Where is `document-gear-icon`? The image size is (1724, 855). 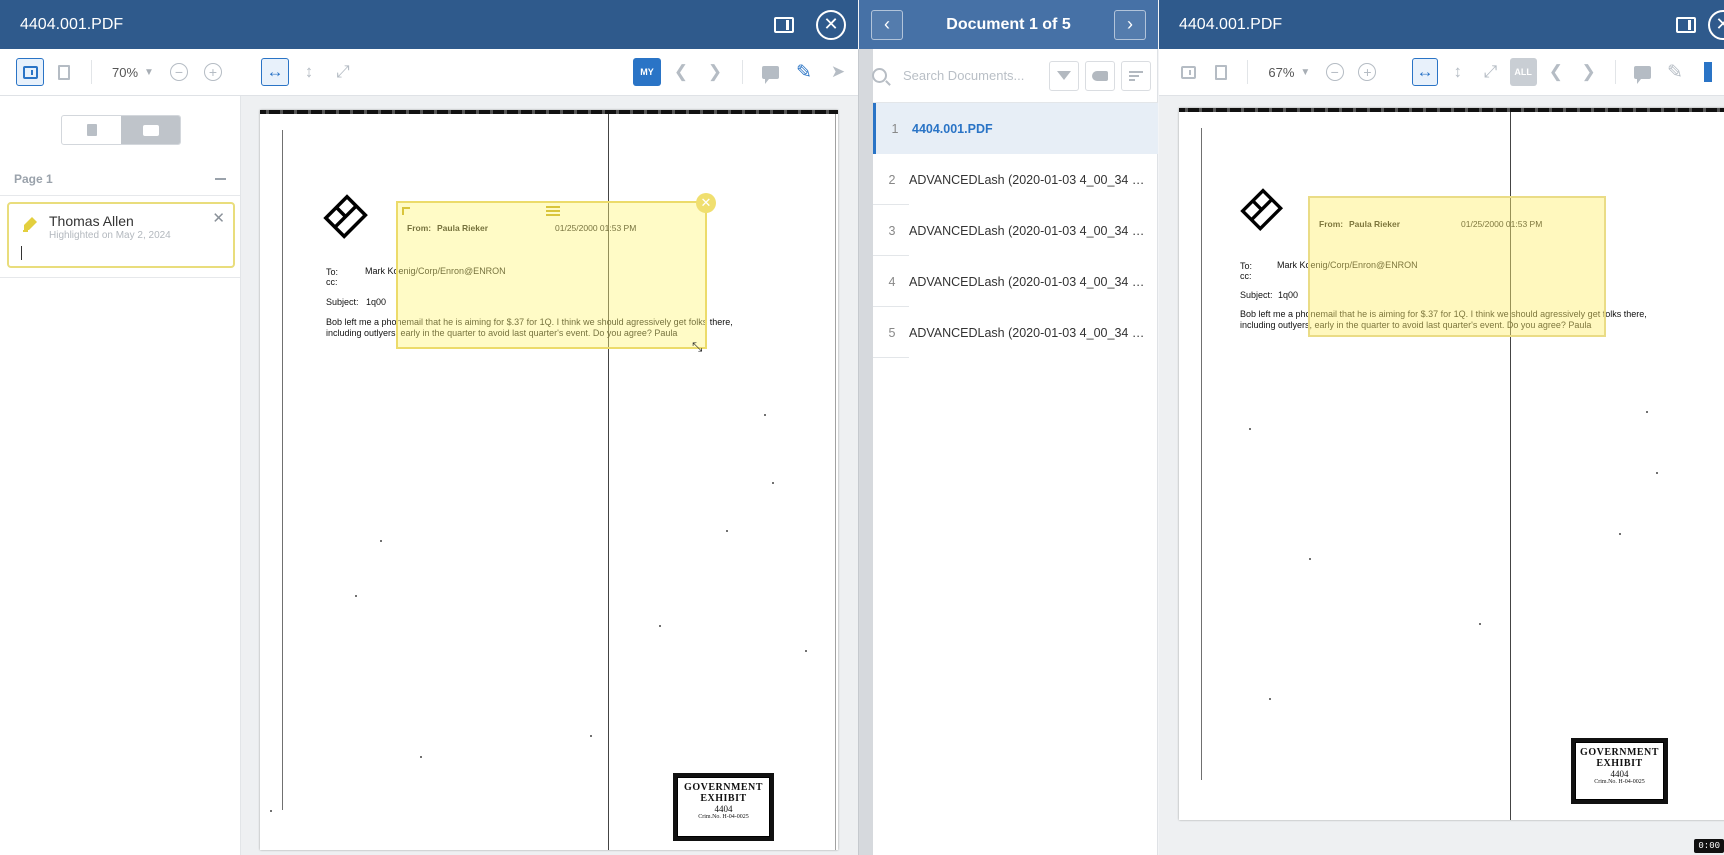 document-gear-icon is located at coordinates (1221, 72).